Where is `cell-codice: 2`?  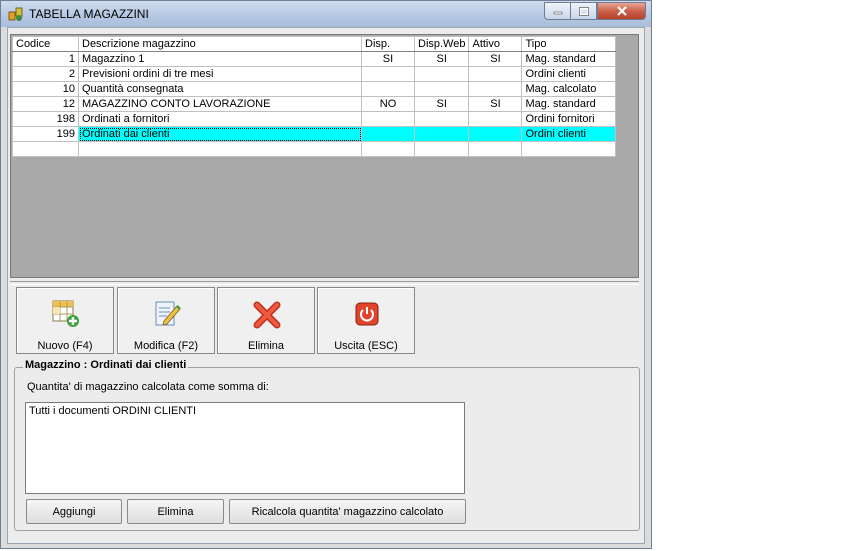 cell-codice: 2 is located at coordinates (45, 74).